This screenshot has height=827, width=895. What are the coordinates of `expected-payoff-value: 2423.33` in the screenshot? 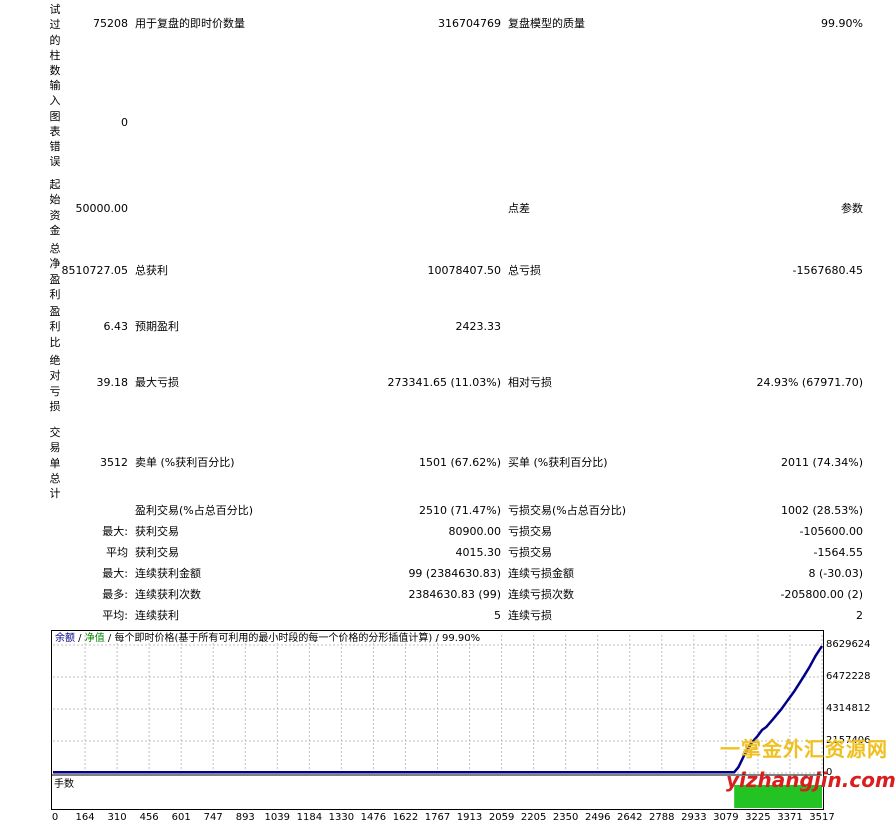 It's located at (478, 326).